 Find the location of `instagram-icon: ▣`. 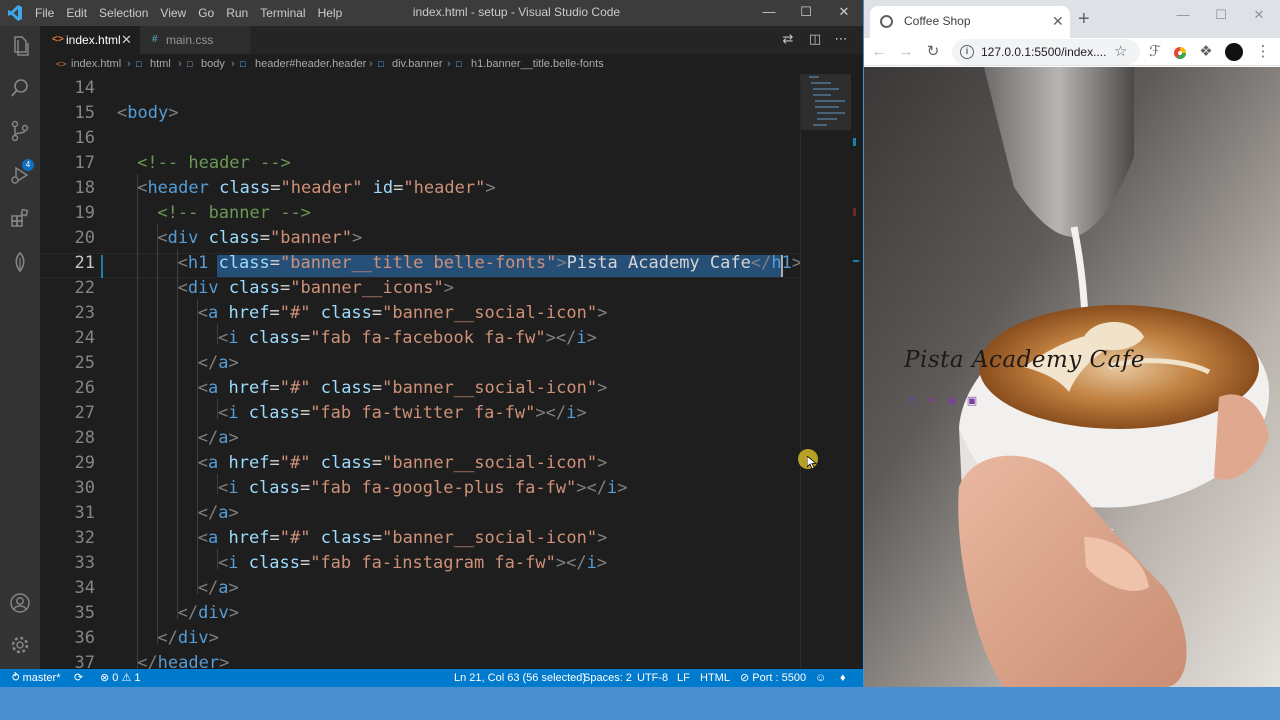

instagram-icon: ▣ is located at coordinates (972, 401).